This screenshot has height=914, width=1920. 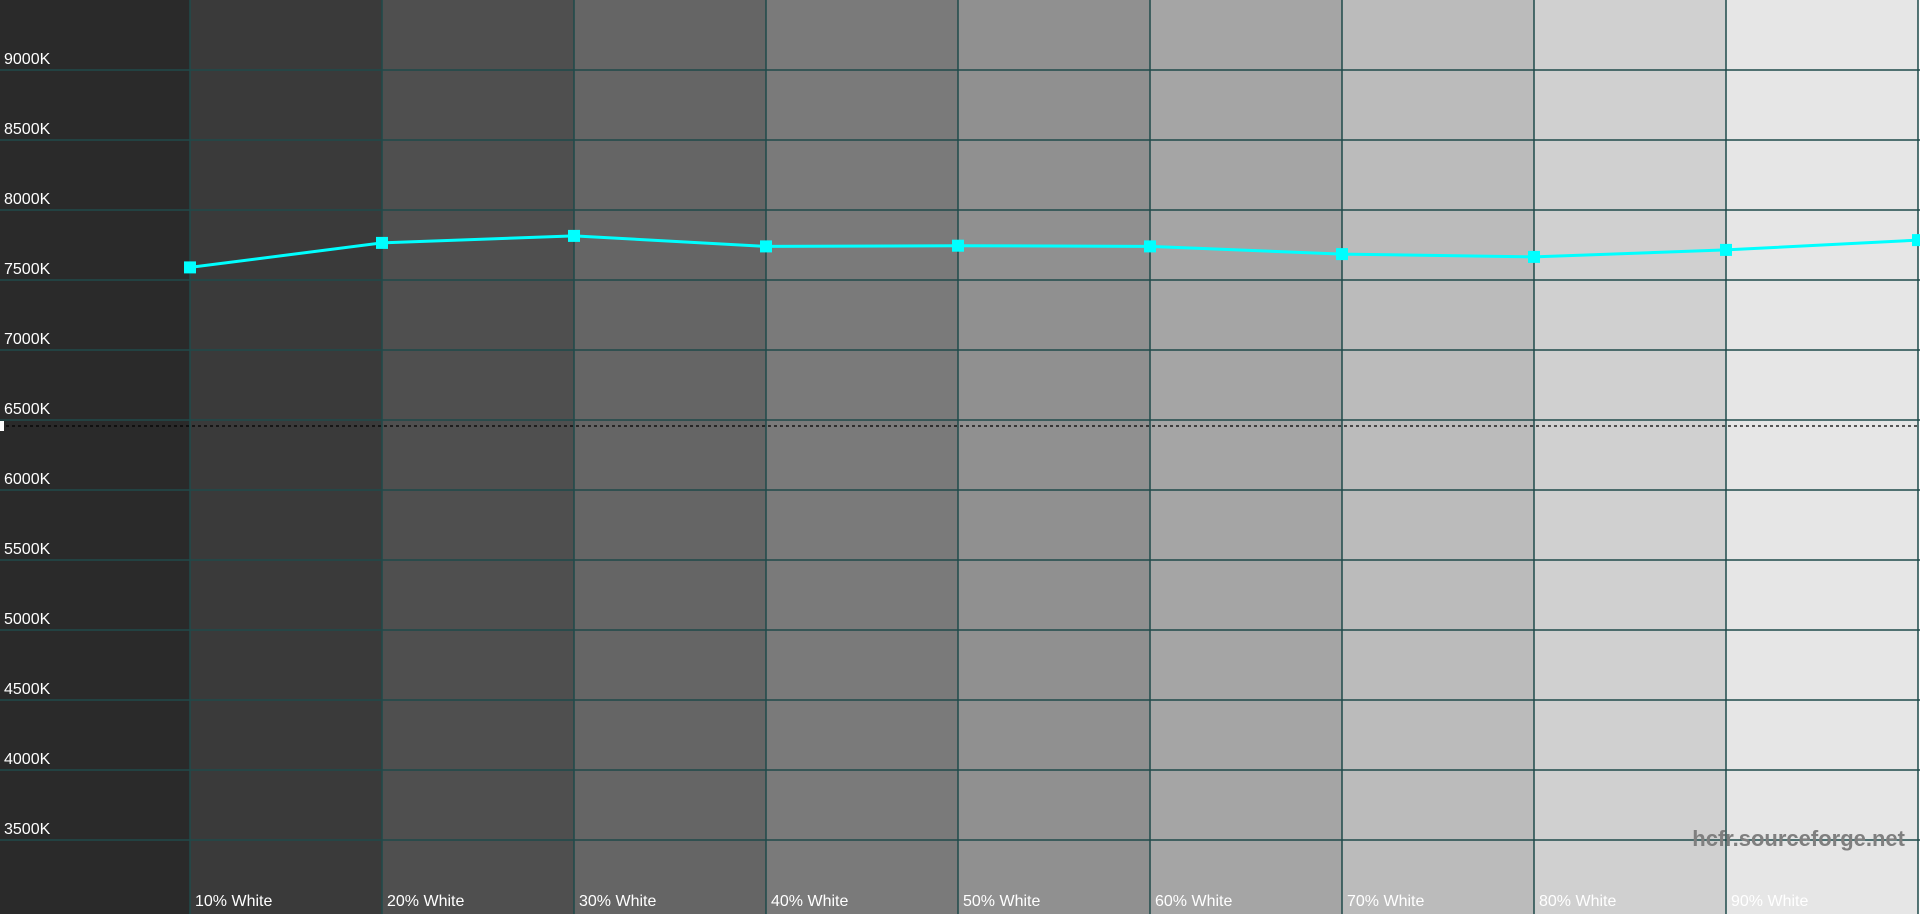 What do you see at coordinates (233, 901) in the screenshot?
I see `x-category-label: 10% White` at bounding box center [233, 901].